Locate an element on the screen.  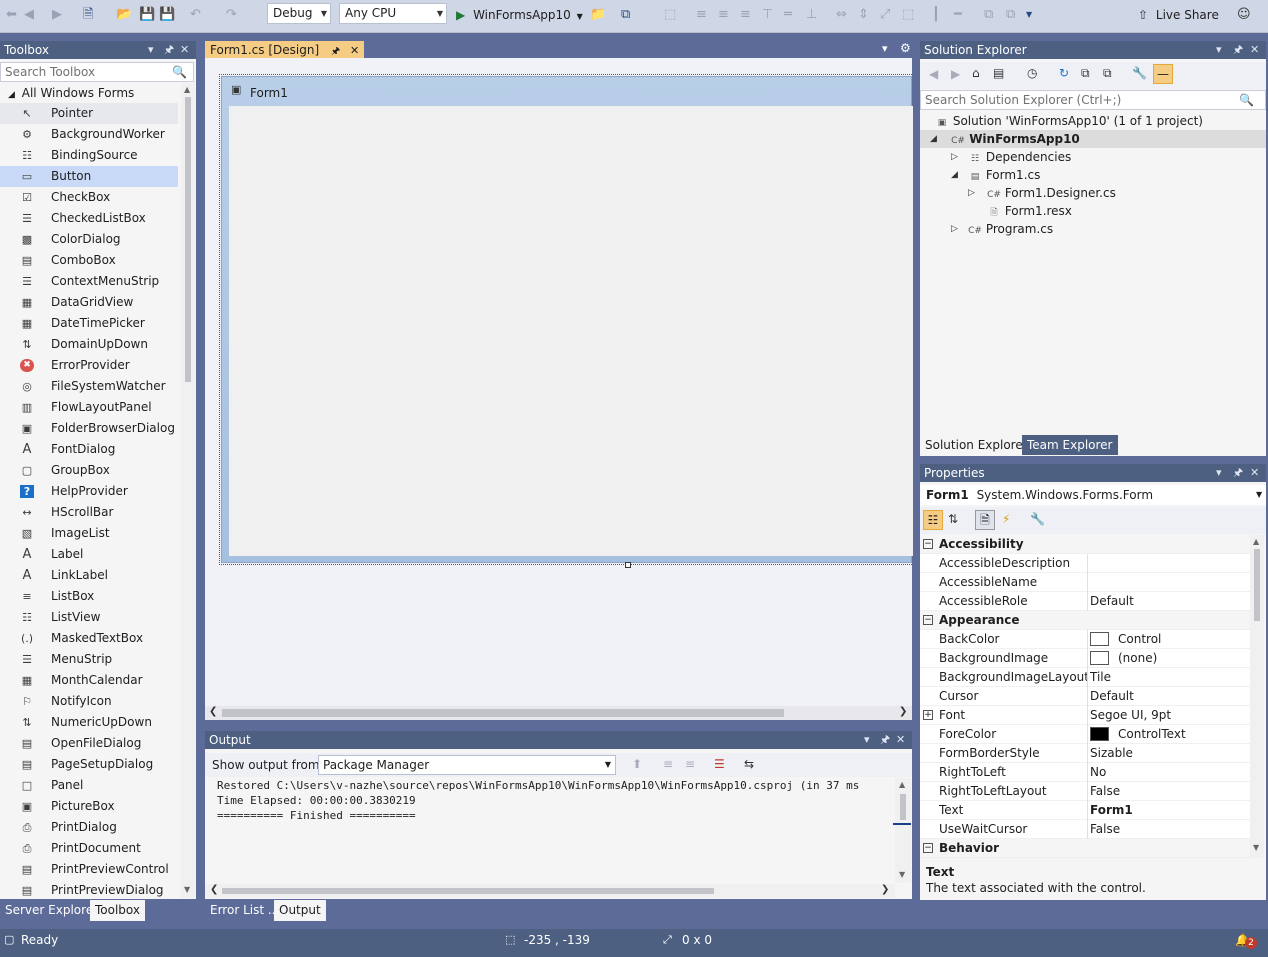
toolbox-item-backgroundworker: ⚙ BackgroundWorker is located at coordinates (89, 134).